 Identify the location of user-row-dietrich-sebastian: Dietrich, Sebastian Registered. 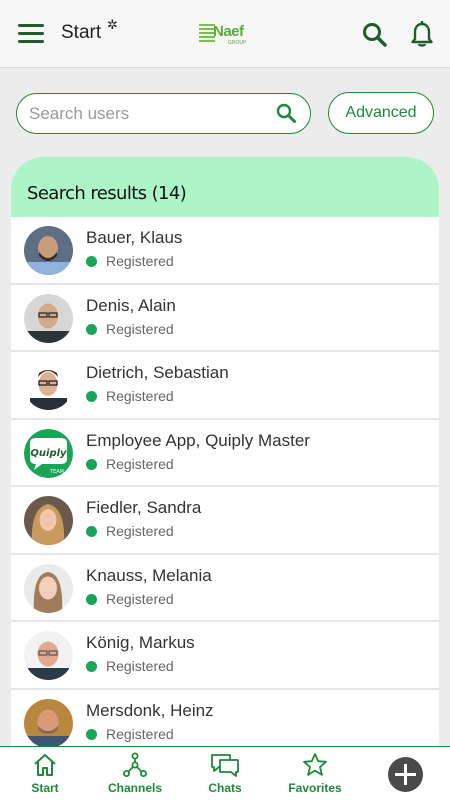
(225, 386).